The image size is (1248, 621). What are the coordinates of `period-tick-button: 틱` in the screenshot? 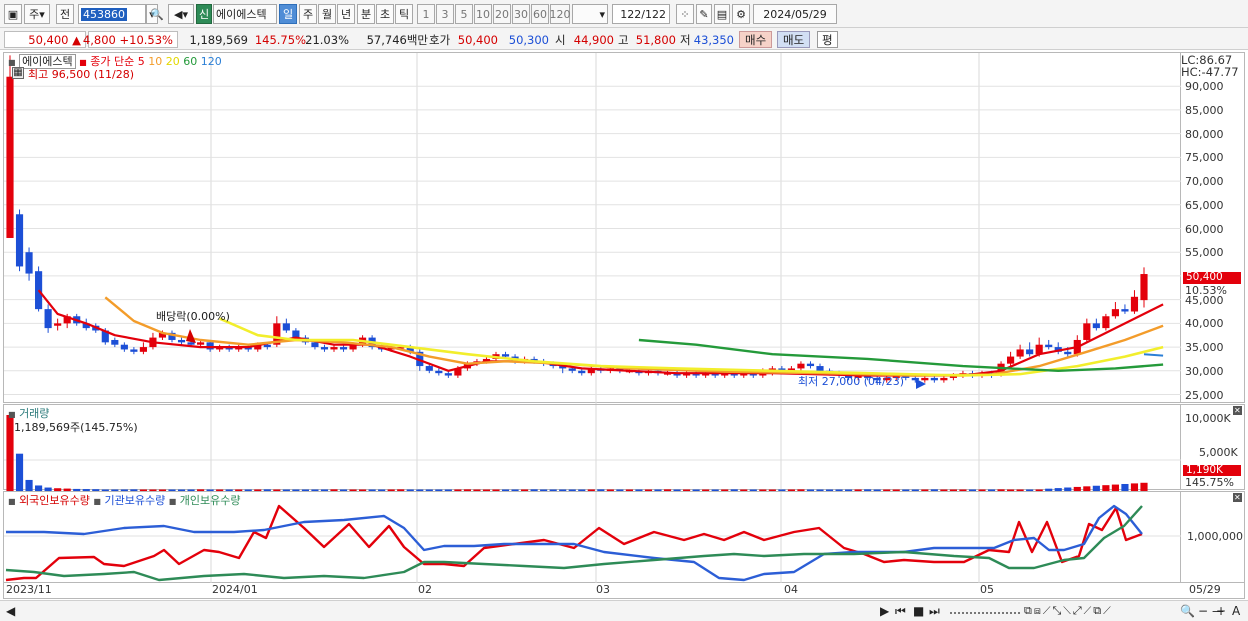 It's located at (404, 14).